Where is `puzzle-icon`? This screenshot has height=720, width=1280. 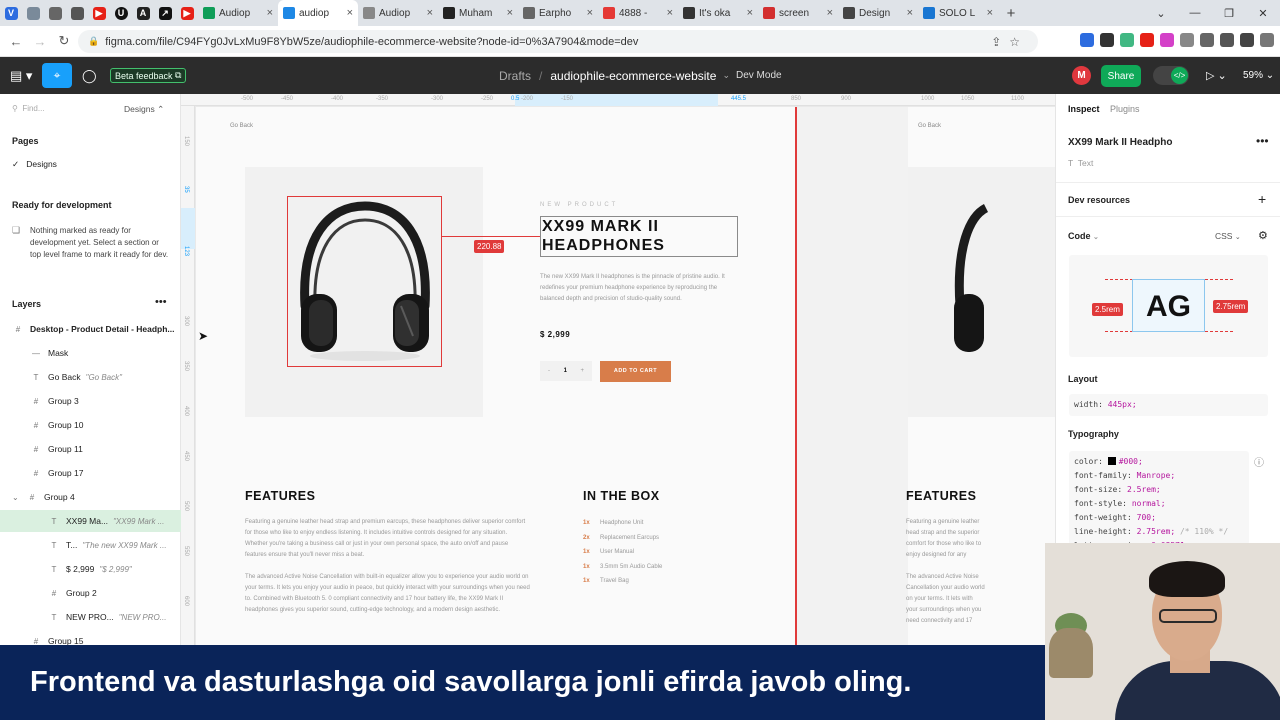
puzzle-icon is located at coordinates (1207, 40).